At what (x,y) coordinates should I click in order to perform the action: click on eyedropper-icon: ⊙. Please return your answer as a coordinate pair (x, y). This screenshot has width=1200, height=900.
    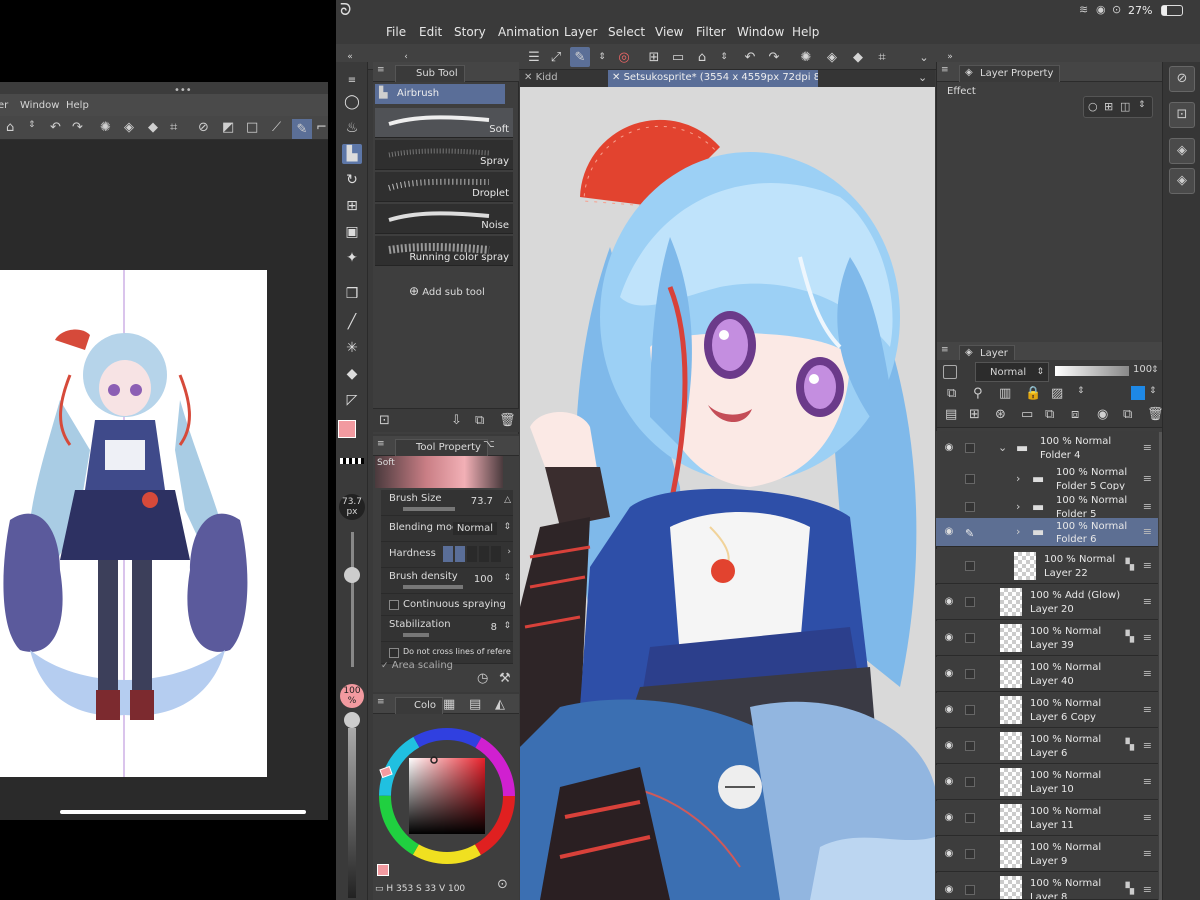
    Looking at the image, I should click on (502, 884).